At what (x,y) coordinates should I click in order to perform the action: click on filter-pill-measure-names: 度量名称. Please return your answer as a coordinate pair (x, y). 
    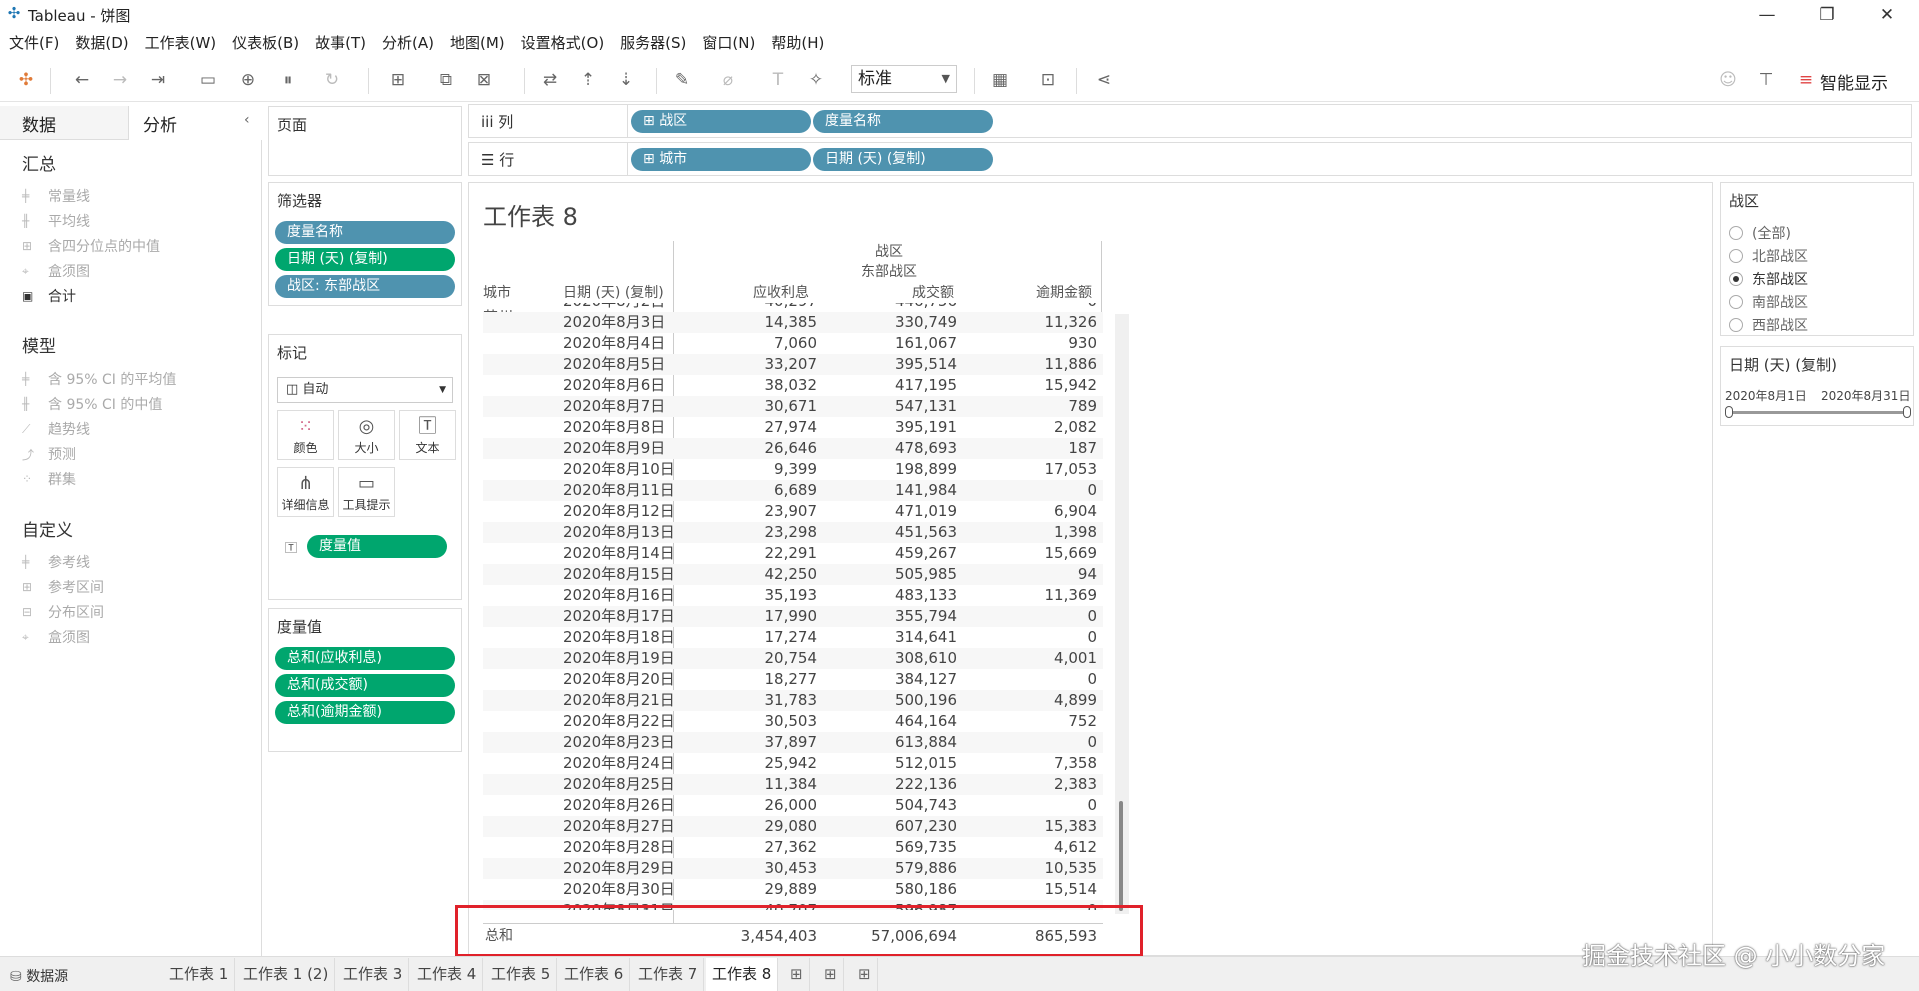
    Looking at the image, I should click on (365, 232).